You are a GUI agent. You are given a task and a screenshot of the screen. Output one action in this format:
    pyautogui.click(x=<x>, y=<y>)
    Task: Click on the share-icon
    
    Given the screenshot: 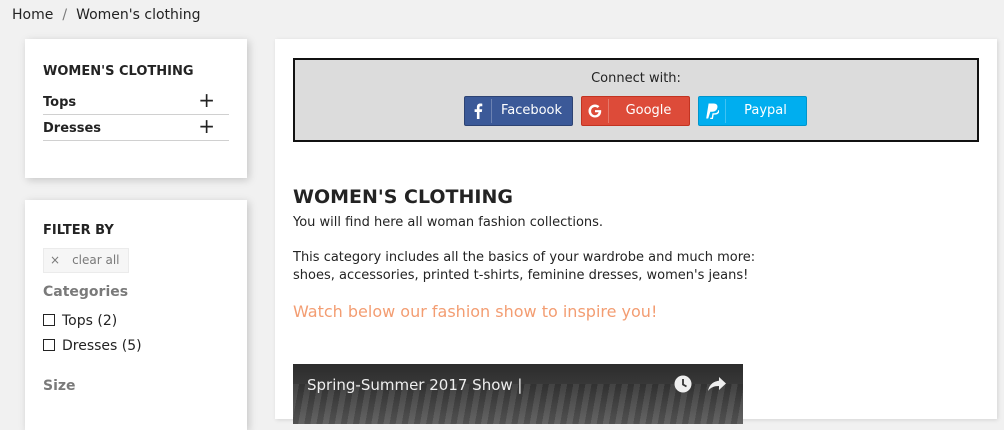 What is the action you would take?
    pyautogui.click(x=717, y=386)
    